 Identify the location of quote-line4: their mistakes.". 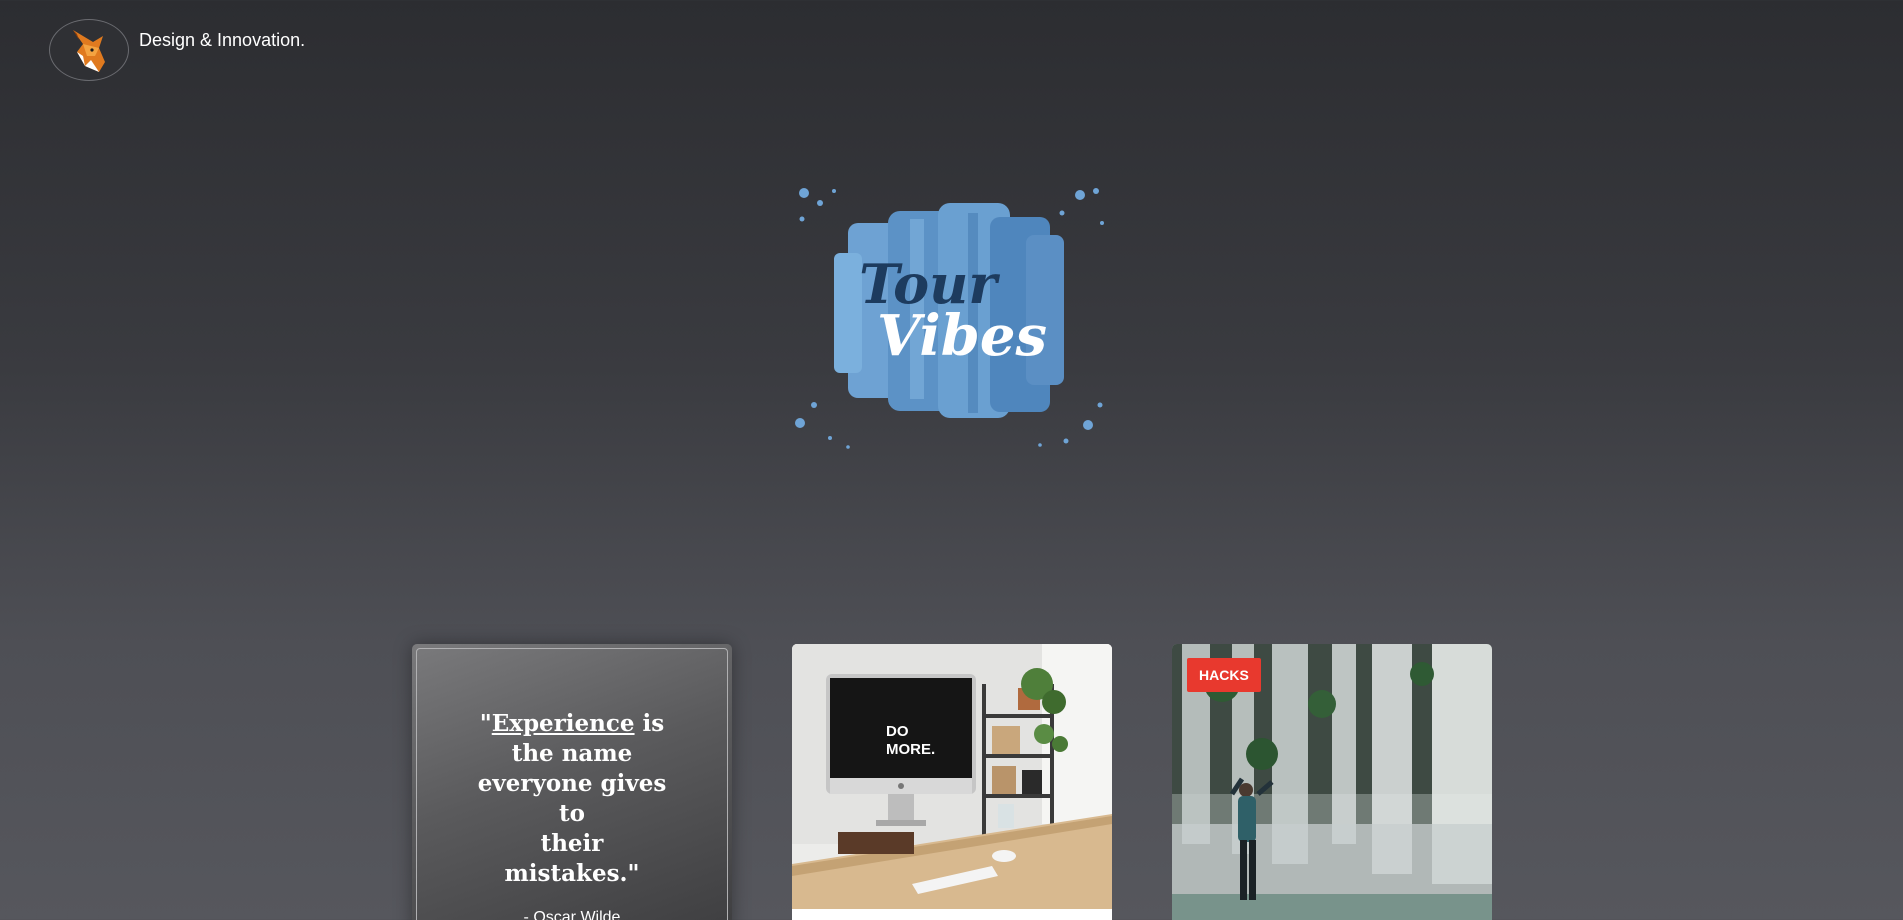
(572, 858).